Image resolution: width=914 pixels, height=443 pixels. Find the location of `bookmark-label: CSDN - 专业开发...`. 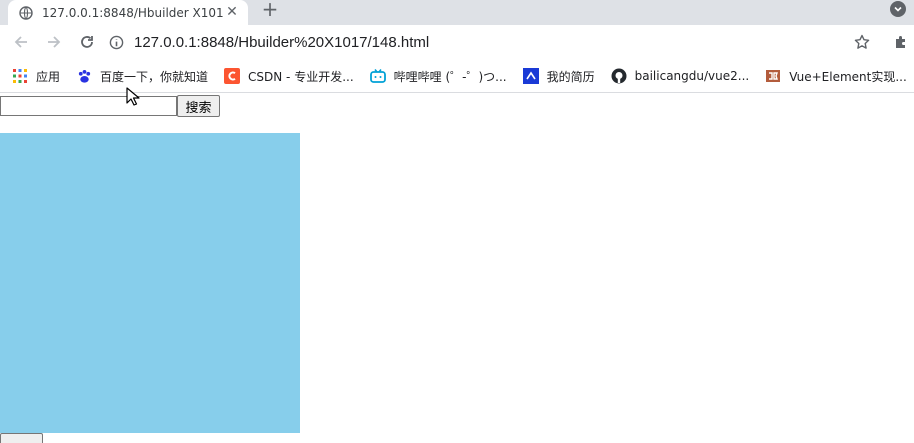

bookmark-label: CSDN - 专业开发... is located at coordinates (301, 76).